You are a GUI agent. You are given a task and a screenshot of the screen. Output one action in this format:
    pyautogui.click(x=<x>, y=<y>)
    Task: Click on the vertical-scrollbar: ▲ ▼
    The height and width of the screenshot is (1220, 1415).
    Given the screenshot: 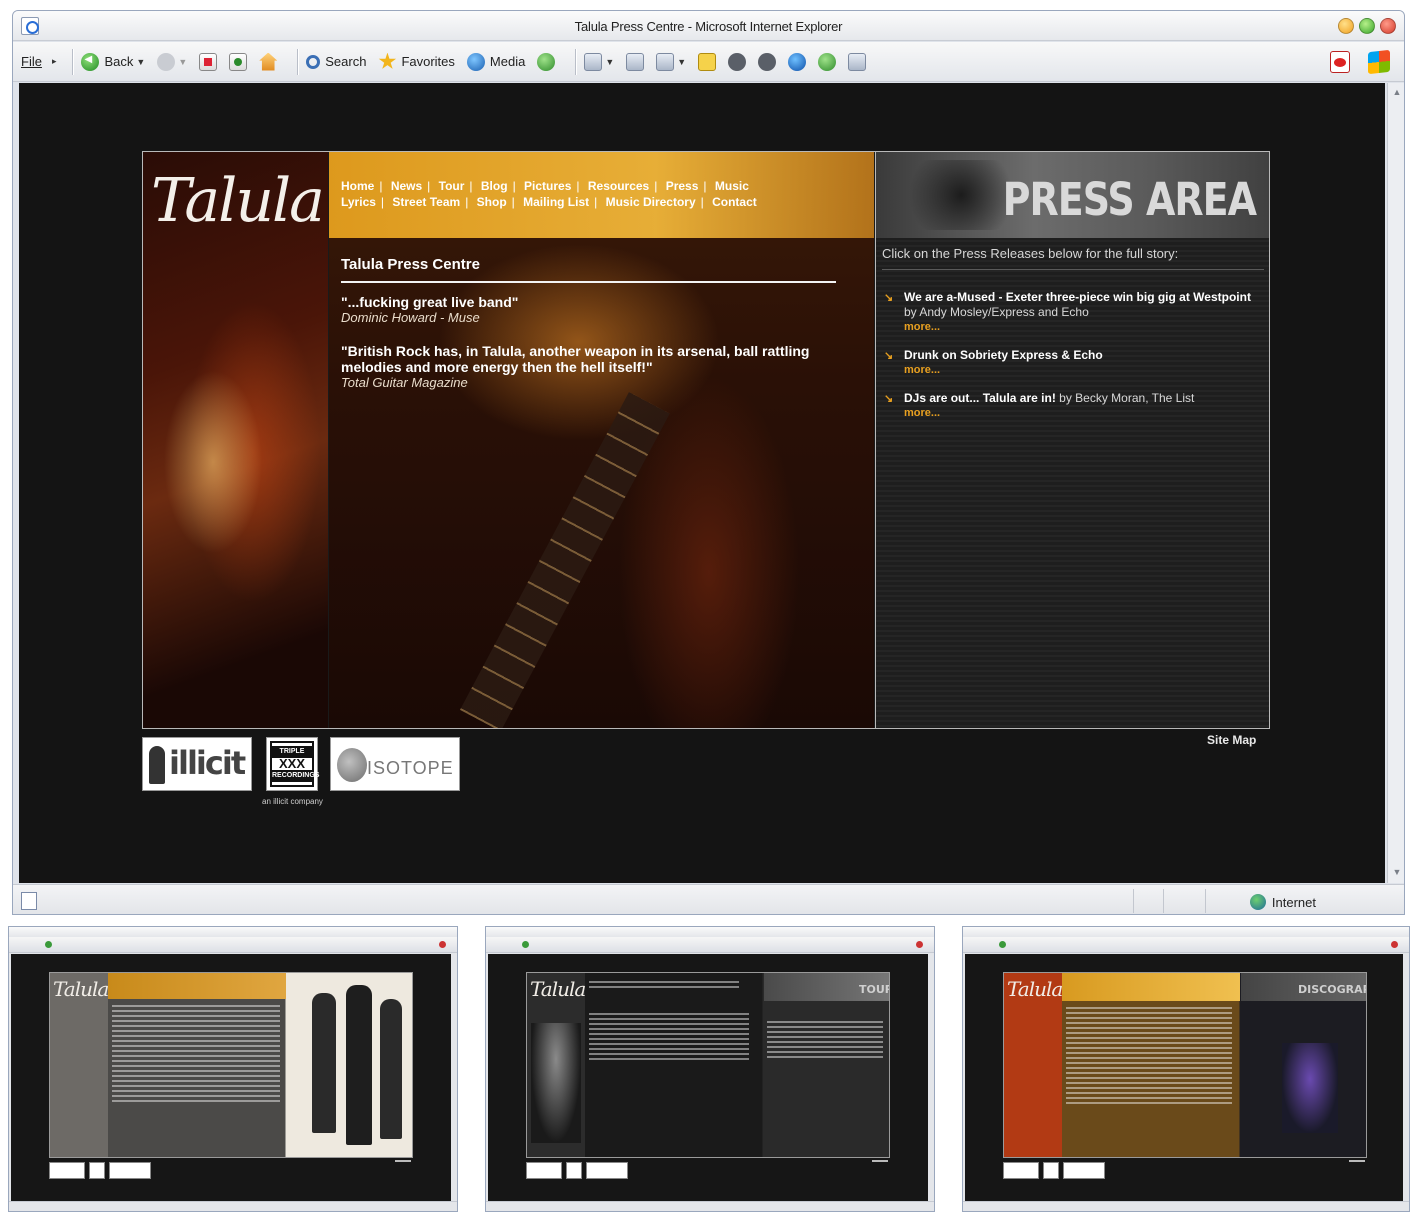 What is the action you would take?
    pyautogui.click(x=1395, y=483)
    